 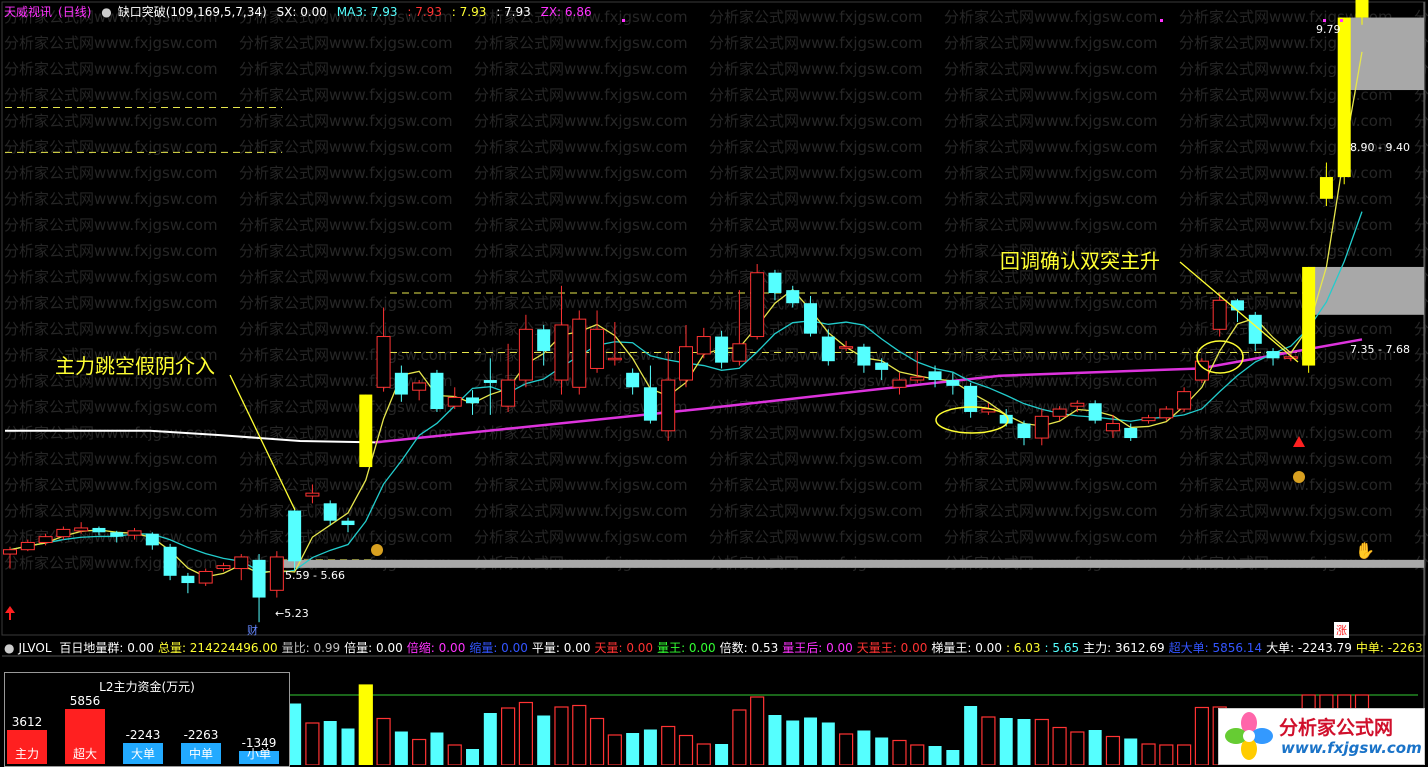 What do you see at coordinates (1380, 349) in the screenshot?
I see `price-zone-mid-label: 7.35 - 7.68` at bounding box center [1380, 349].